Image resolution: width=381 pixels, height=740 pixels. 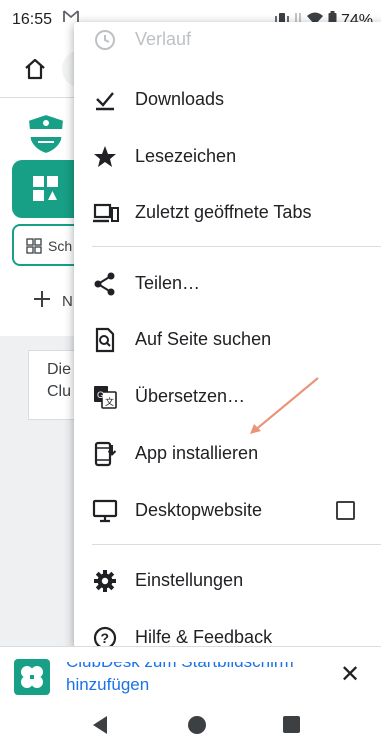 I want to click on history-icon, so click(x=105, y=40).